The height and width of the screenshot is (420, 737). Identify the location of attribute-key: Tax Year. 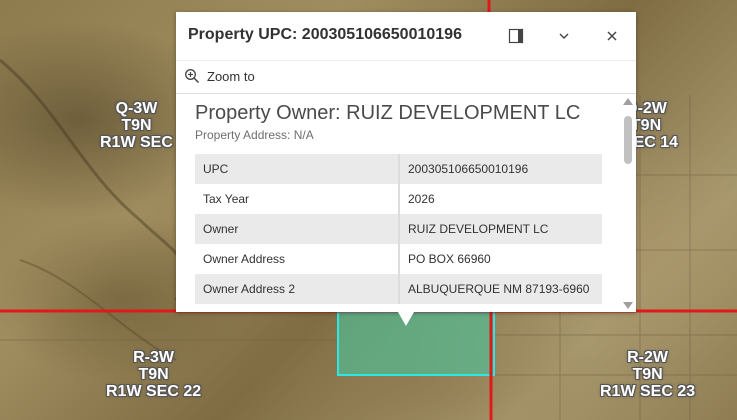
(297, 199).